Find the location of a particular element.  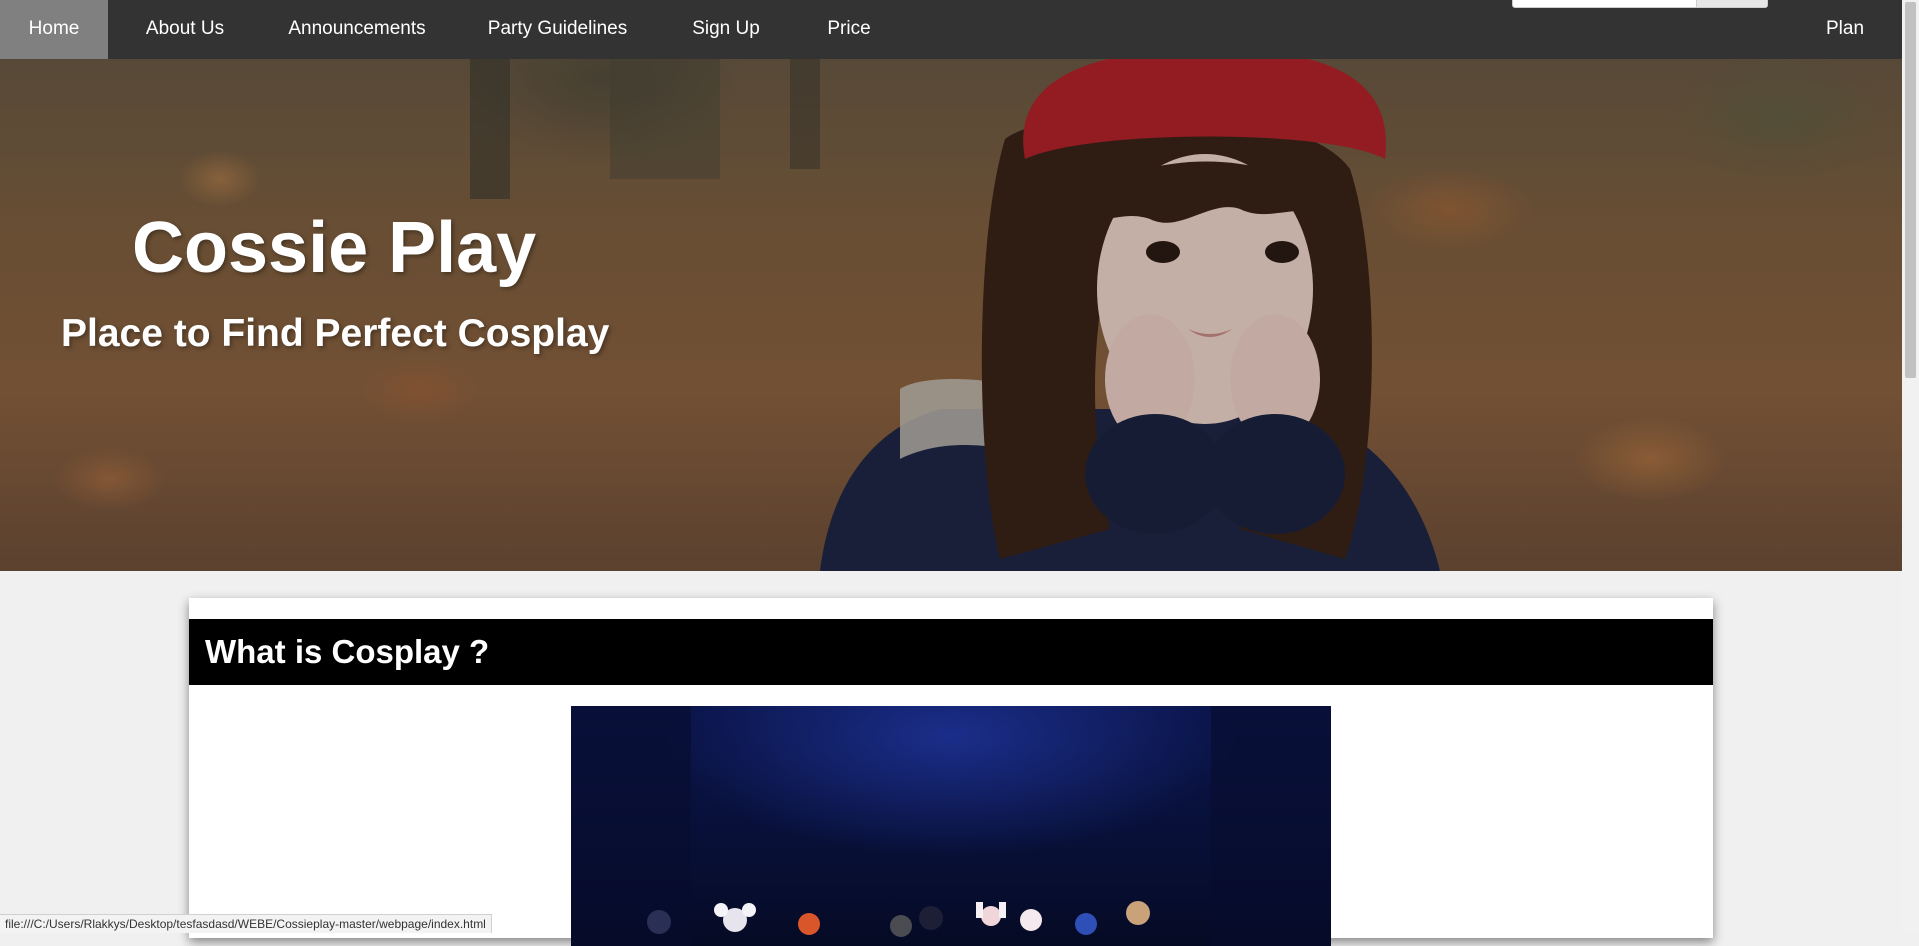

page-scrollbar is located at coordinates (1910, 466).